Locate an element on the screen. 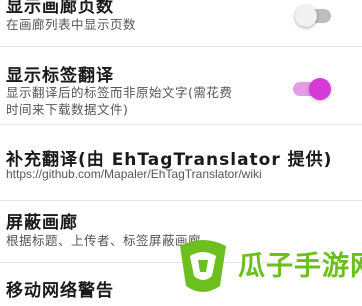 This screenshot has height=306, width=362. page-count-toggle is located at coordinates (313, 16).